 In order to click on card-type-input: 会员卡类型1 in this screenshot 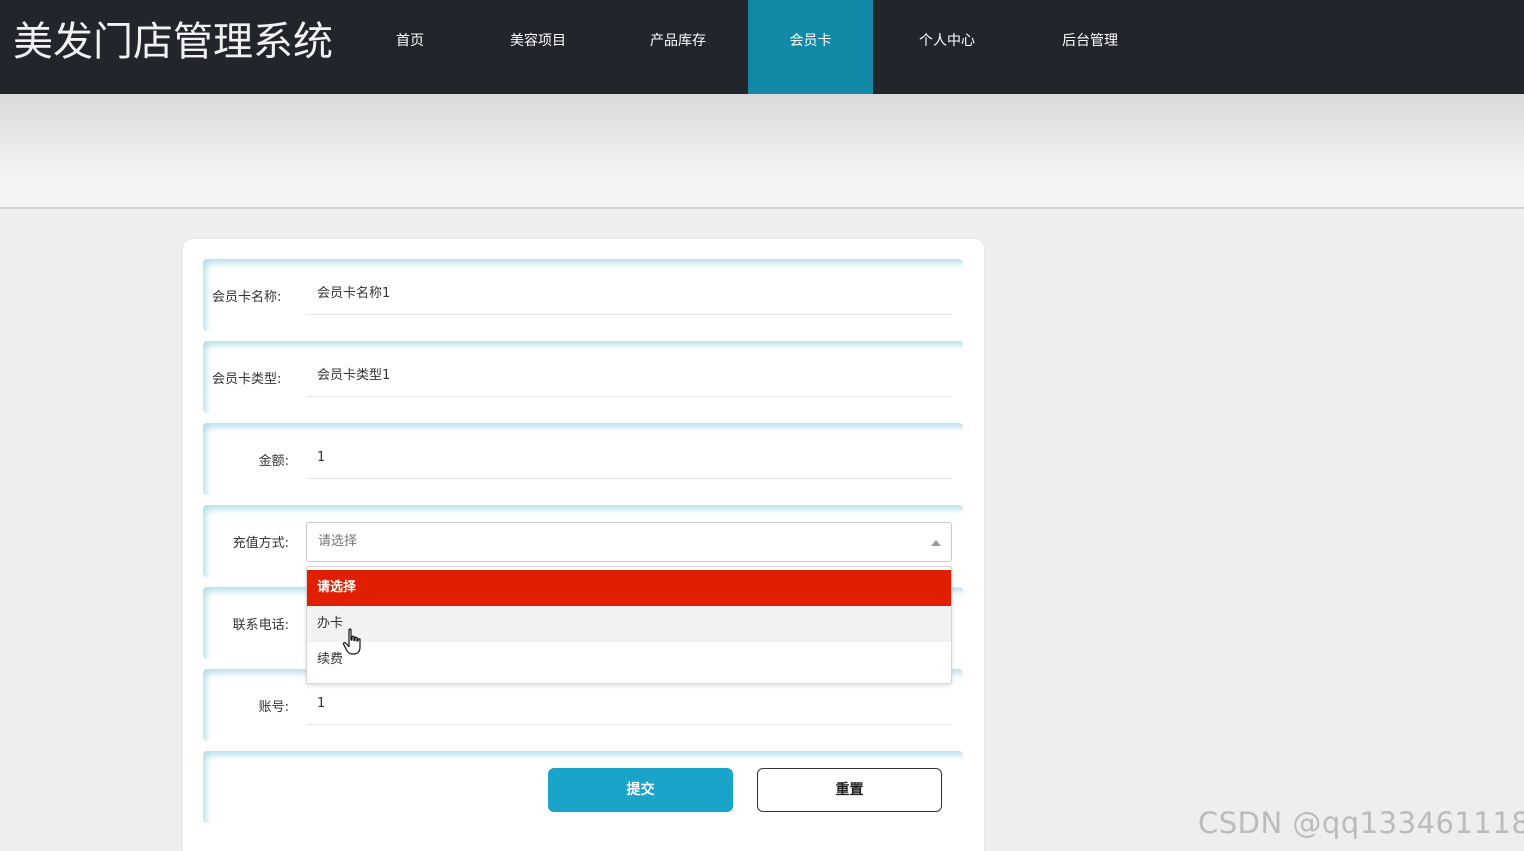, I will do `click(629, 376)`.